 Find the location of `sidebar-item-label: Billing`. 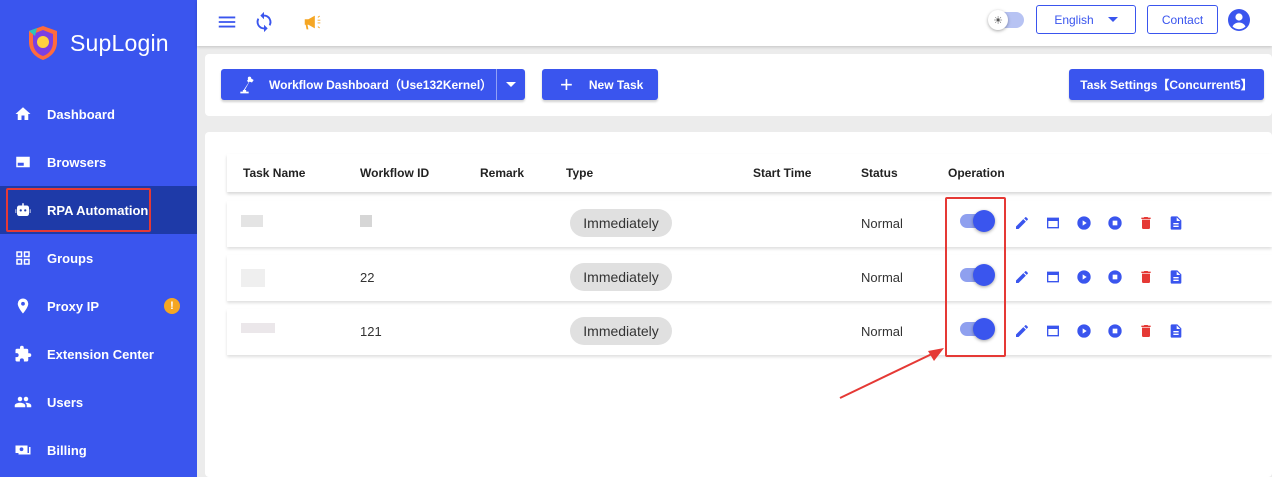

sidebar-item-label: Billing is located at coordinates (67, 450).